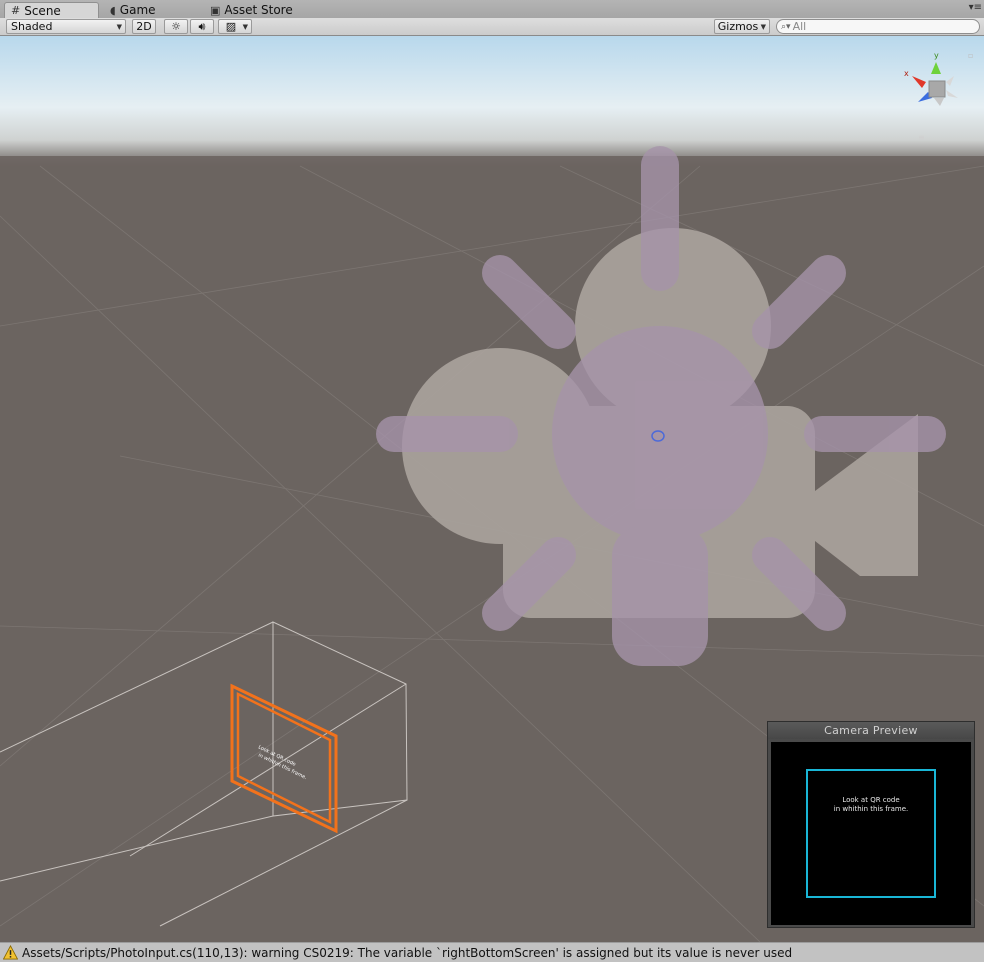 The height and width of the screenshot is (962, 984). Describe the element at coordinates (32, 26) in the screenshot. I see `shading-mode-label: Shaded` at that location.